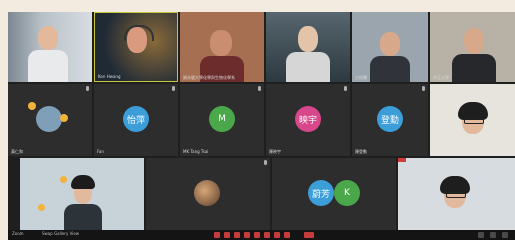 The width and height of the screenshot is (515, 240). I want to click on participant-tile: 怡萍 Fan, so click(136, 120).